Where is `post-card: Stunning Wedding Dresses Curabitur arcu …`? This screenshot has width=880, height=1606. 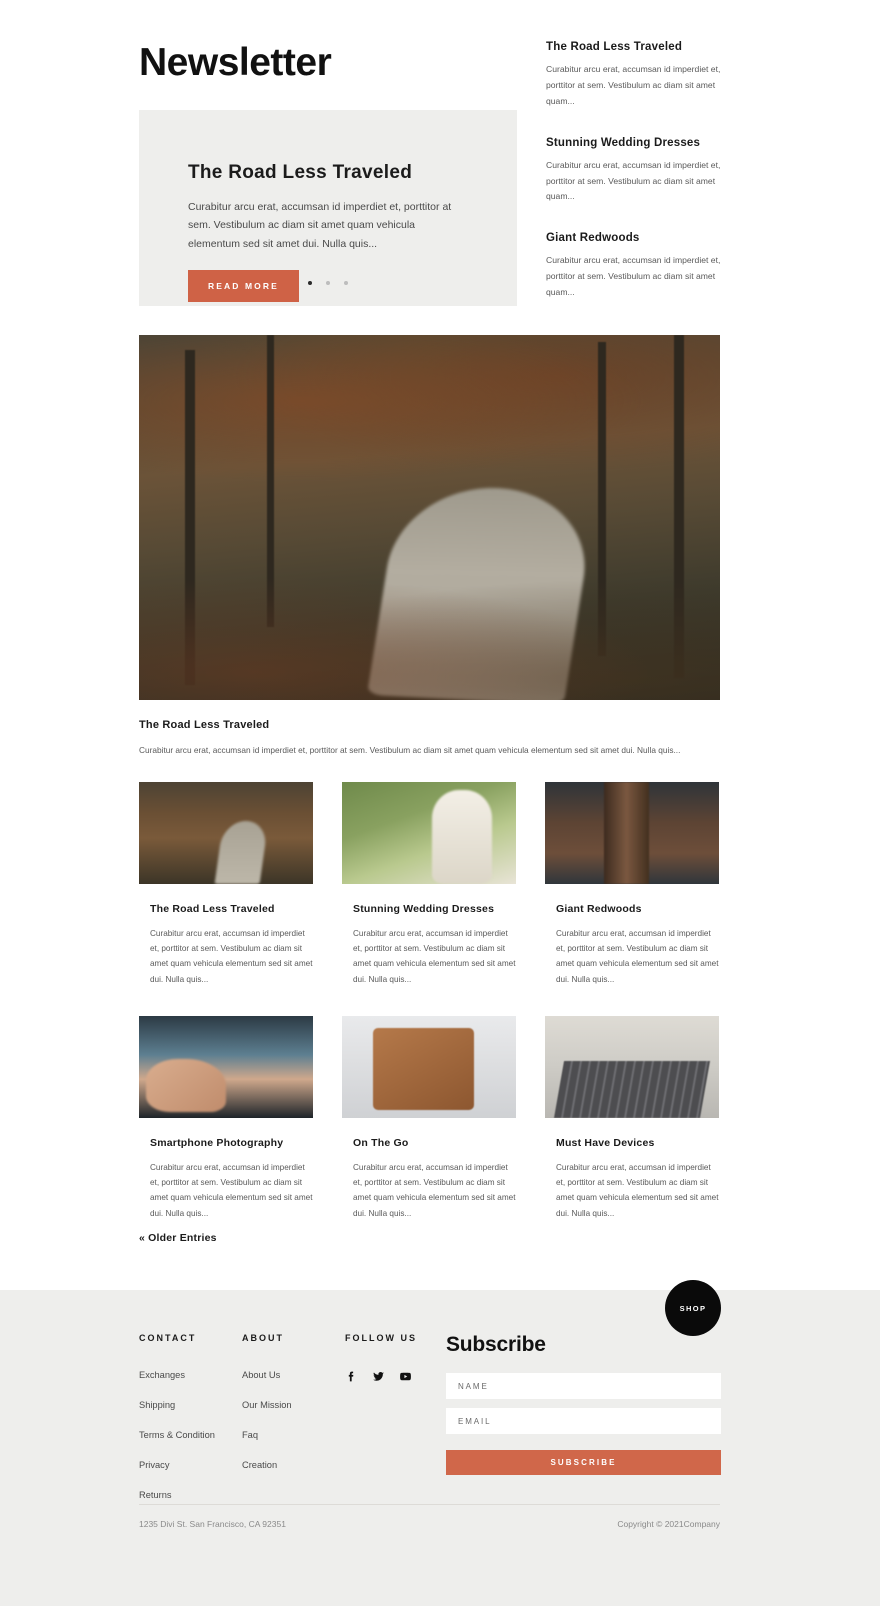 post-card: Stunning Wedding Dresses Curabitur arcu … is located at coordinates (429, 884).